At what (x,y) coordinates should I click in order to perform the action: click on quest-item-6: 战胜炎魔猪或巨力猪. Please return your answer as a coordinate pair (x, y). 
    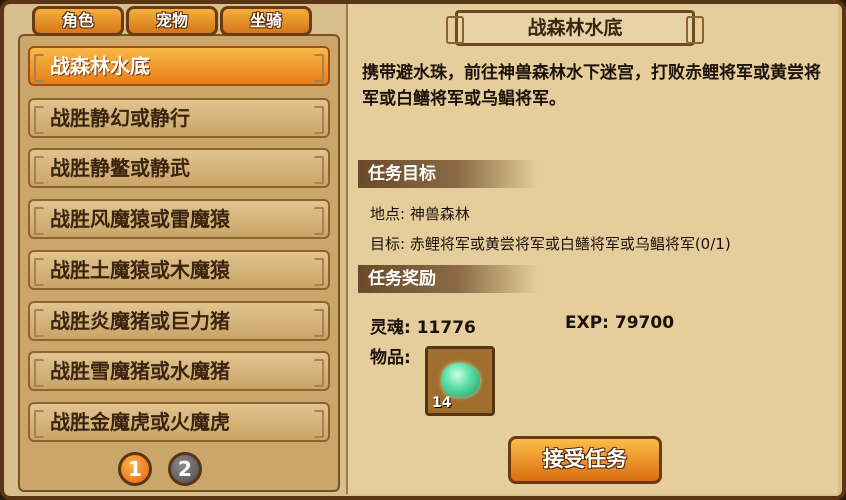
    Looking at the image, I should click on (179, 321).